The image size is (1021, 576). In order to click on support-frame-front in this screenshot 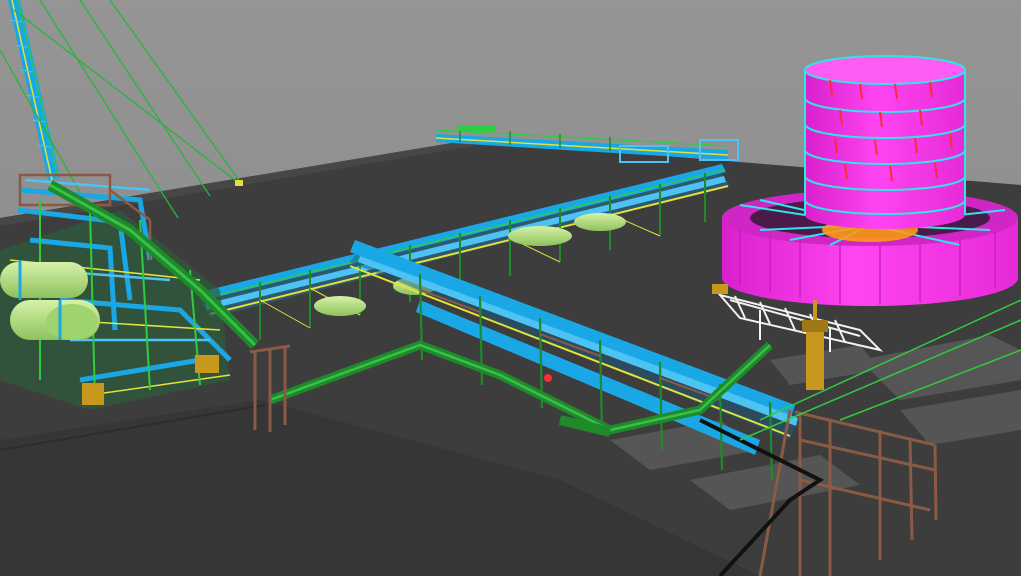, I will do `click(270, 388)`.